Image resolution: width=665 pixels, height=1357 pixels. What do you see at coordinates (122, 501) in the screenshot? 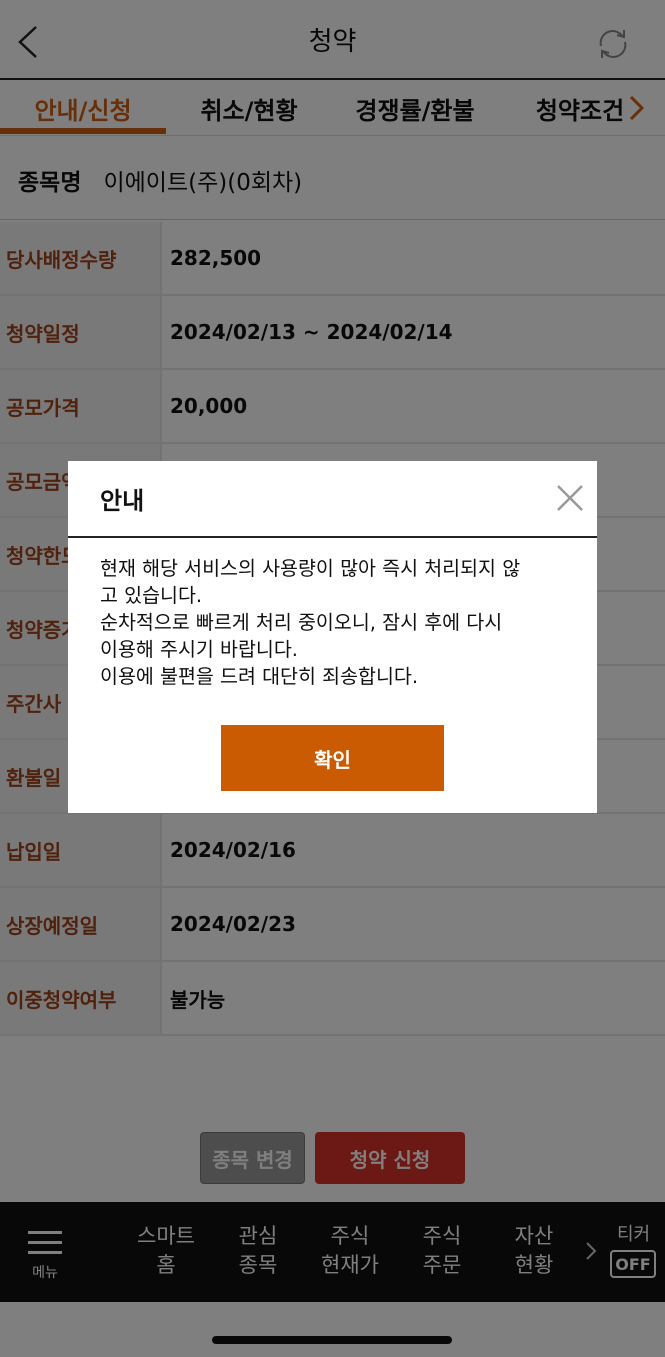
I see `dialog-title: 안내` at bounding box center [122, 501].